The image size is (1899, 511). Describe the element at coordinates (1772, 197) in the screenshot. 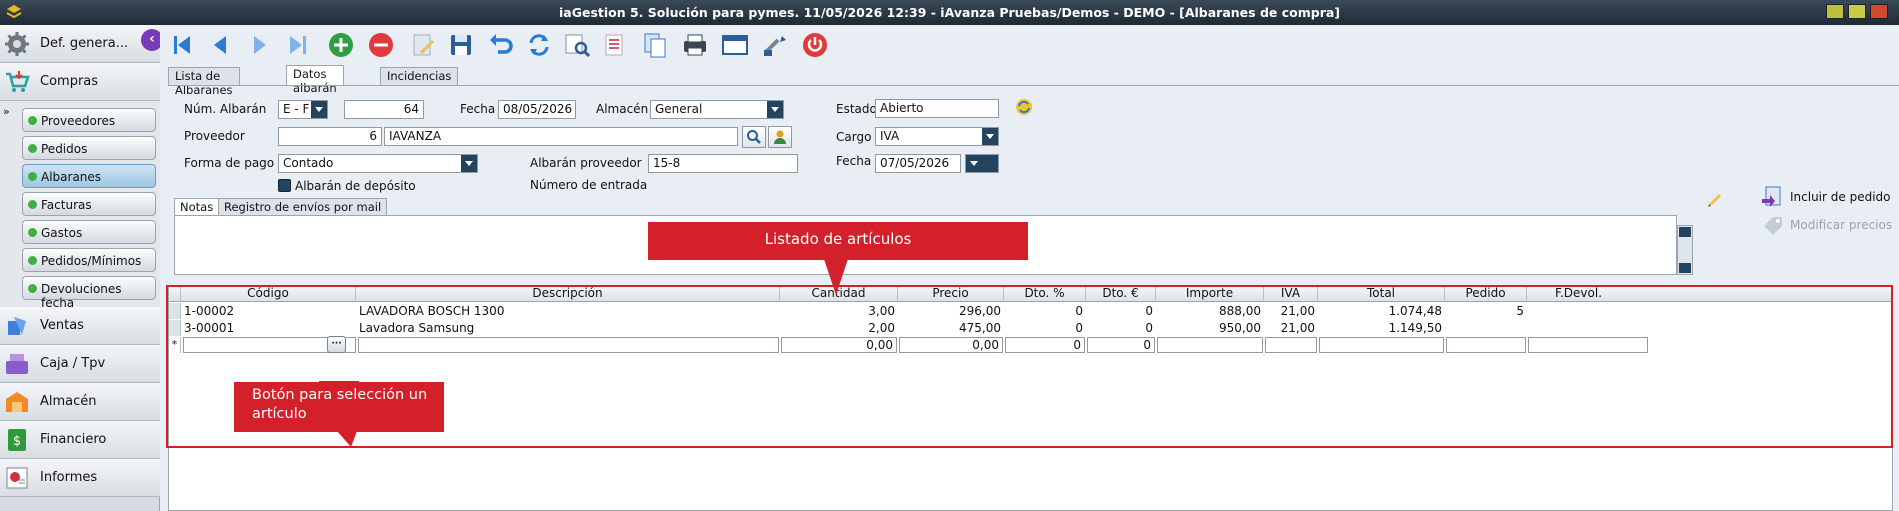

I see `include-order-icon` at that location.